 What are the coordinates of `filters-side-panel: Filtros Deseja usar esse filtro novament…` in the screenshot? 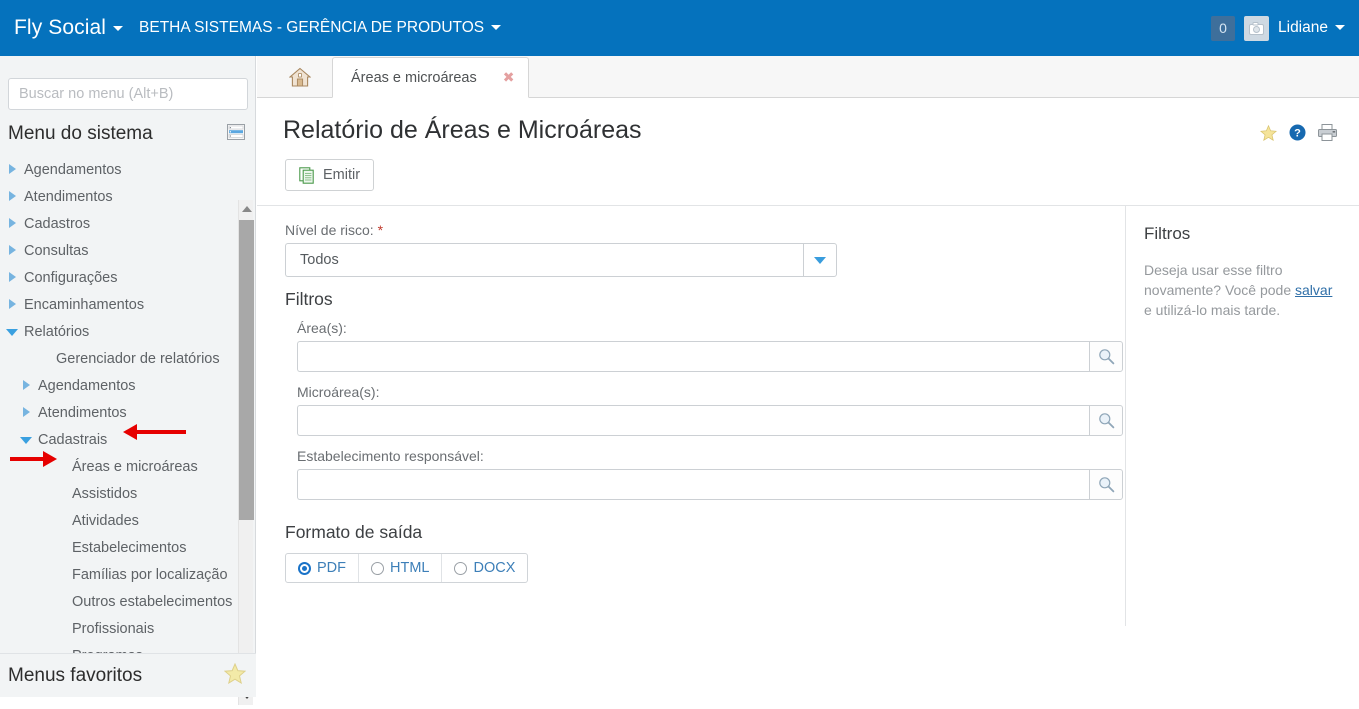 It's located at (1241, 416).